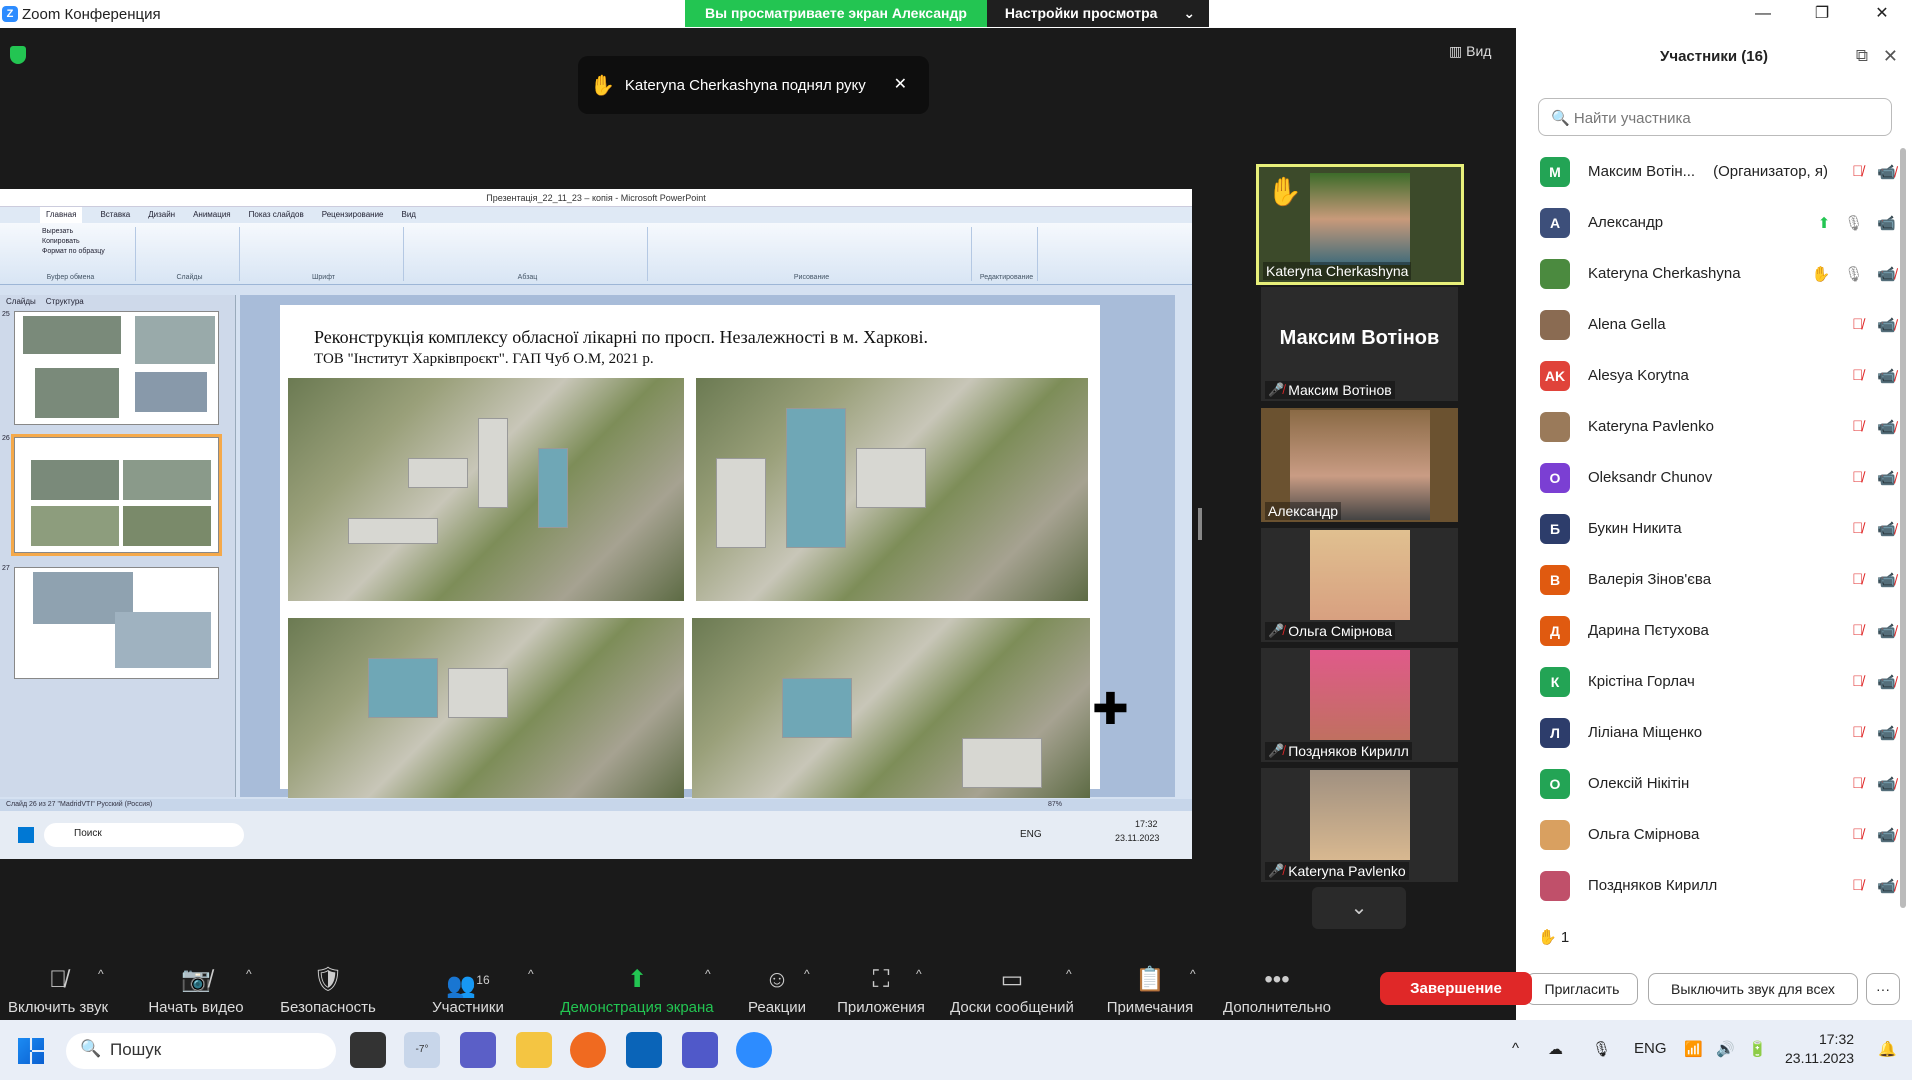 The image size is (1912, 1080). What do you see at coordinates (116, 495) in the screenshot?
I see `slide-thumbnail-selected` at bounding box center [116, 495].